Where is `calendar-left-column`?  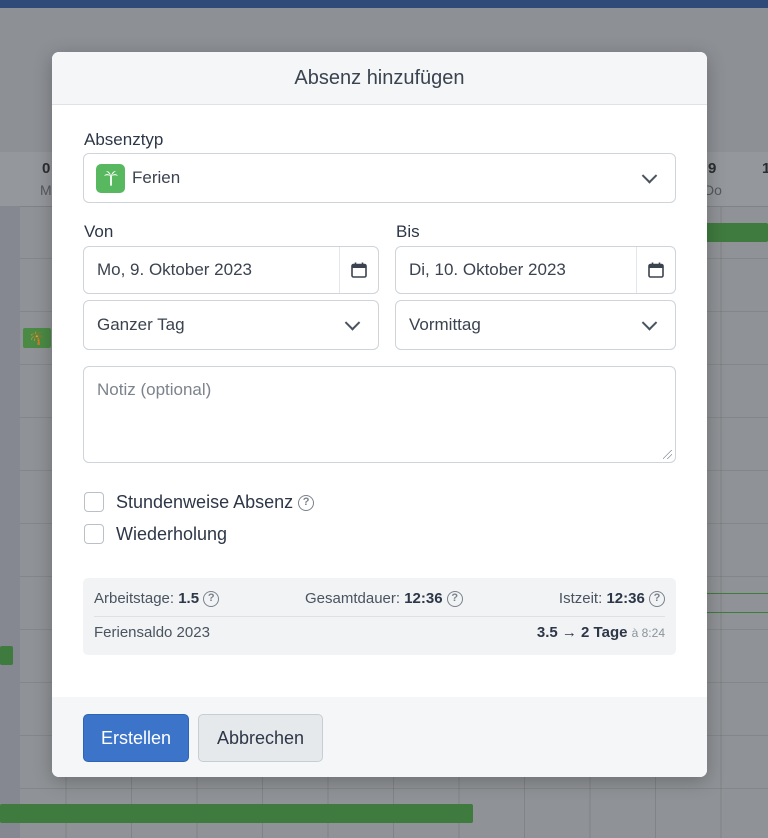
calendar-left-column is located at coordinates (10, 522).